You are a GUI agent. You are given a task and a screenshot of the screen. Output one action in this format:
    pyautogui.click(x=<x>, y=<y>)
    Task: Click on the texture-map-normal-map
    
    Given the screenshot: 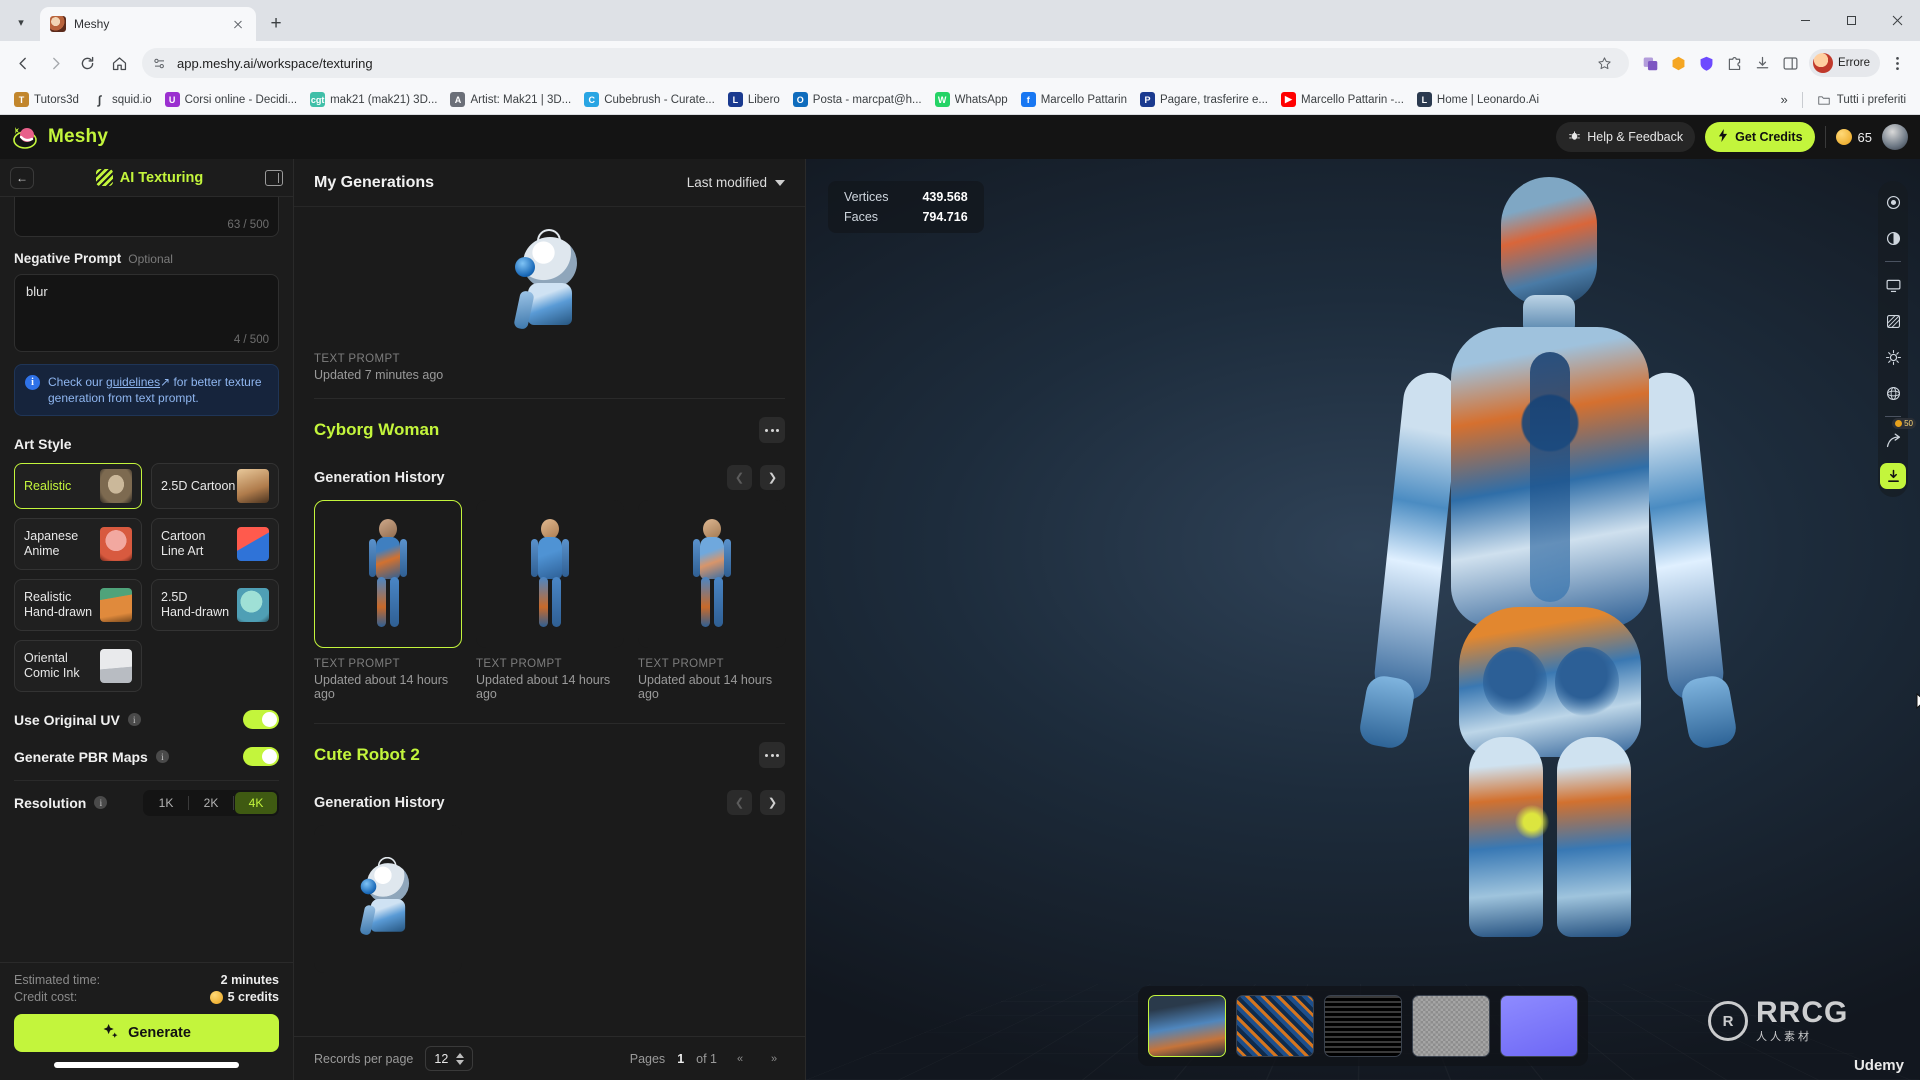 What is the action you would take?
    pyautogui.click(x=1363, y=1026)
    